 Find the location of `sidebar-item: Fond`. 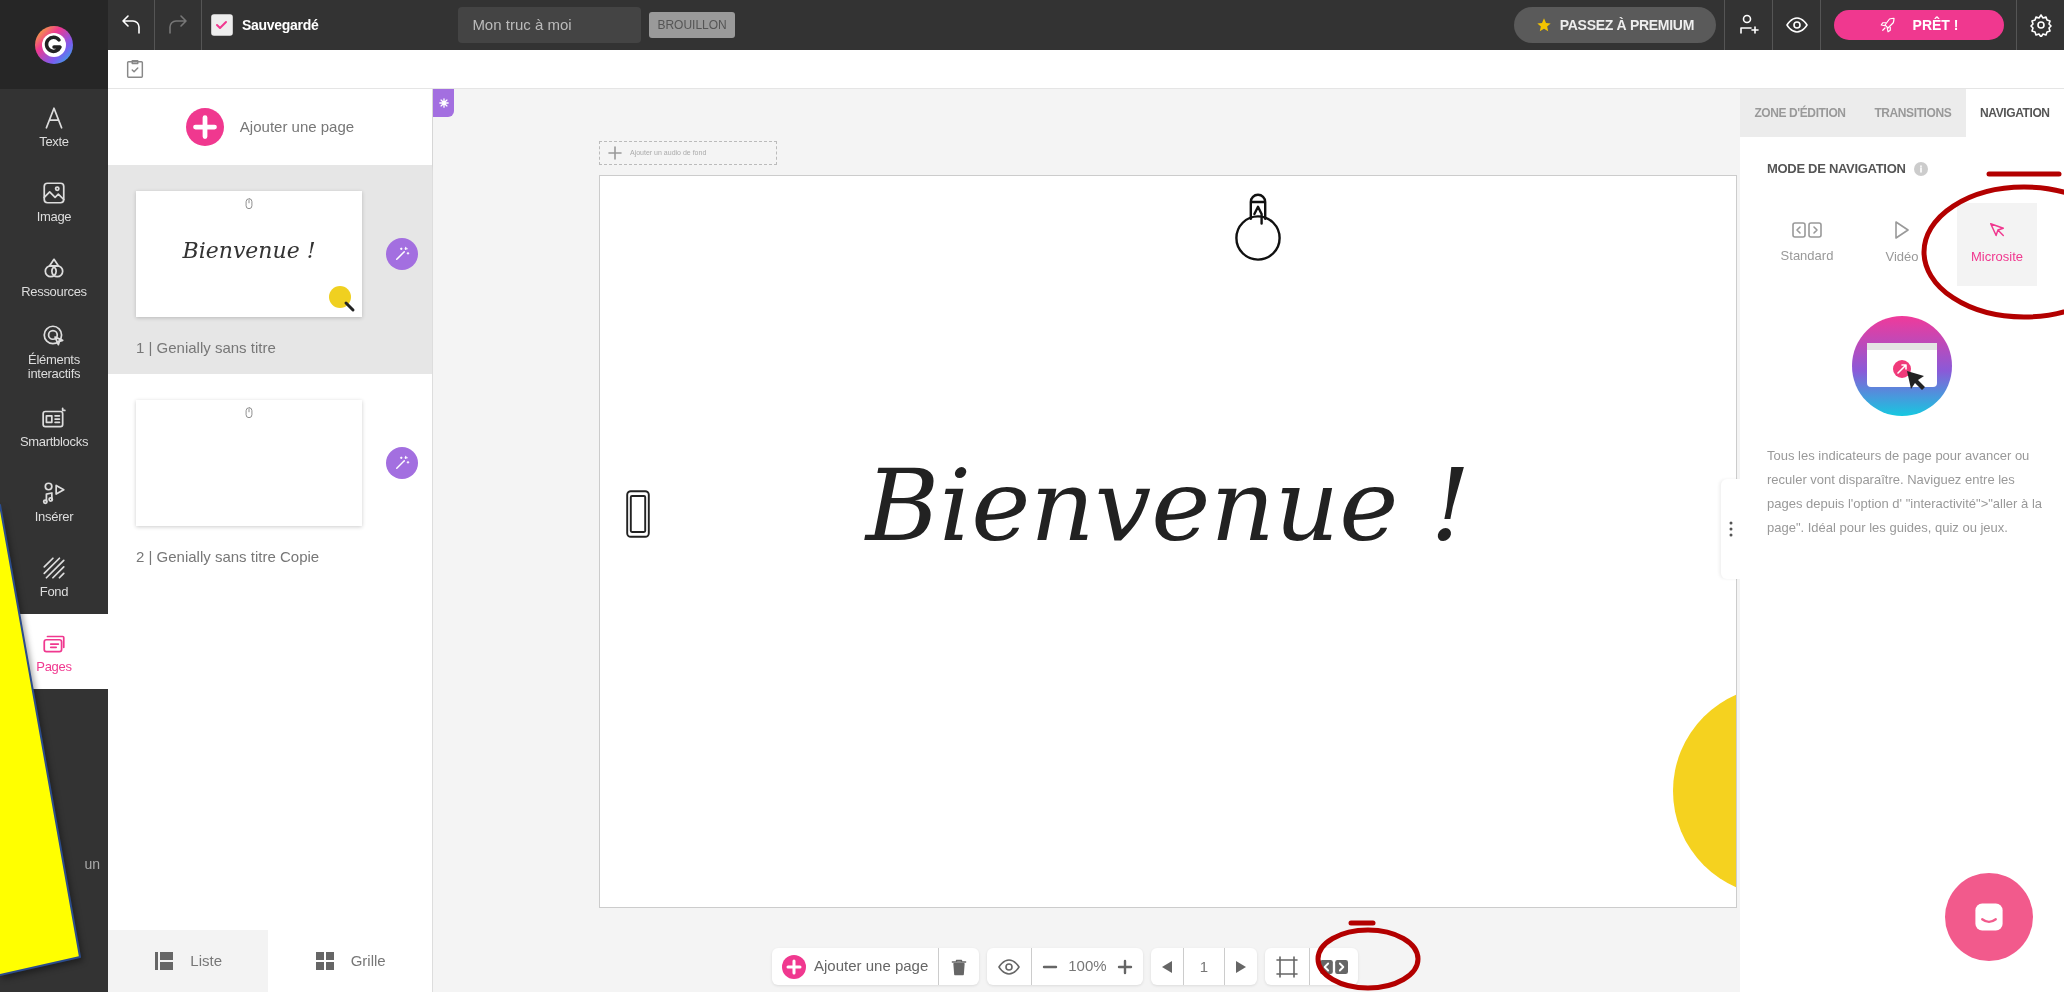

sidebar-item: Fond is located at coordinates (54, 576).